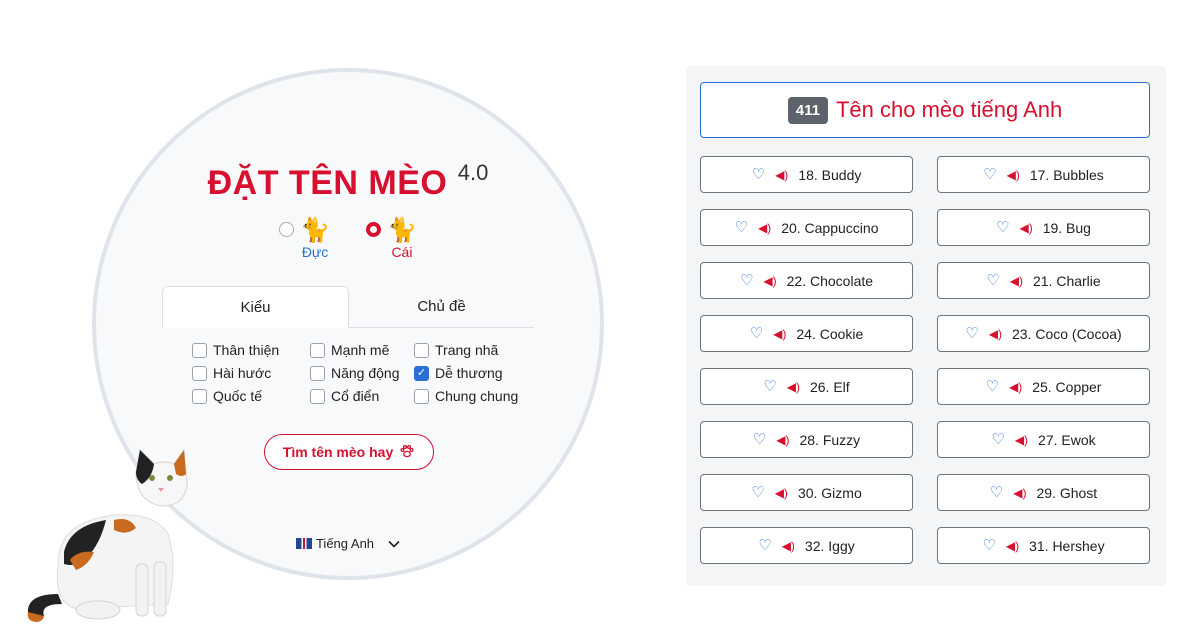 This screenshot has width=1200, height=628. Describe the element at coordinates (829, 545) in the screenshot. I see `name-label: 32. Iggy` at that location.